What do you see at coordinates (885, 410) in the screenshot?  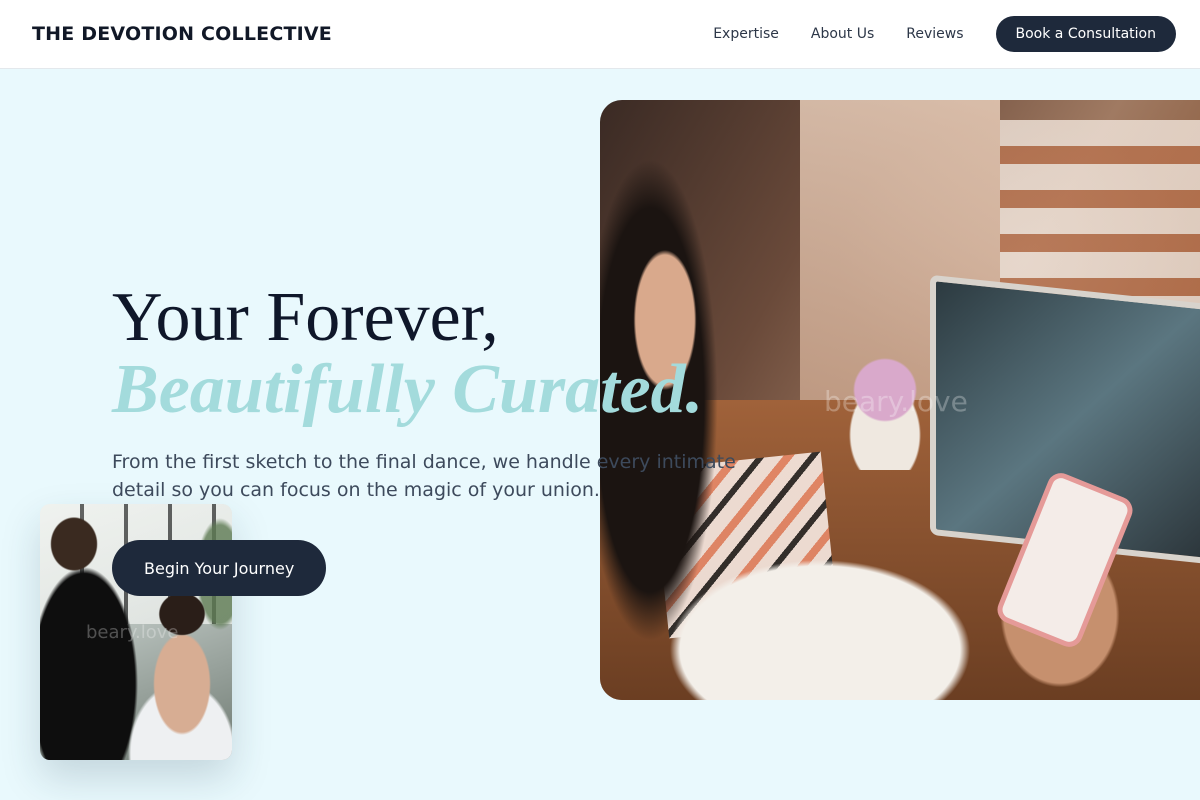 I see `hero-image-flower-vase` at bounding box center [885, 410].